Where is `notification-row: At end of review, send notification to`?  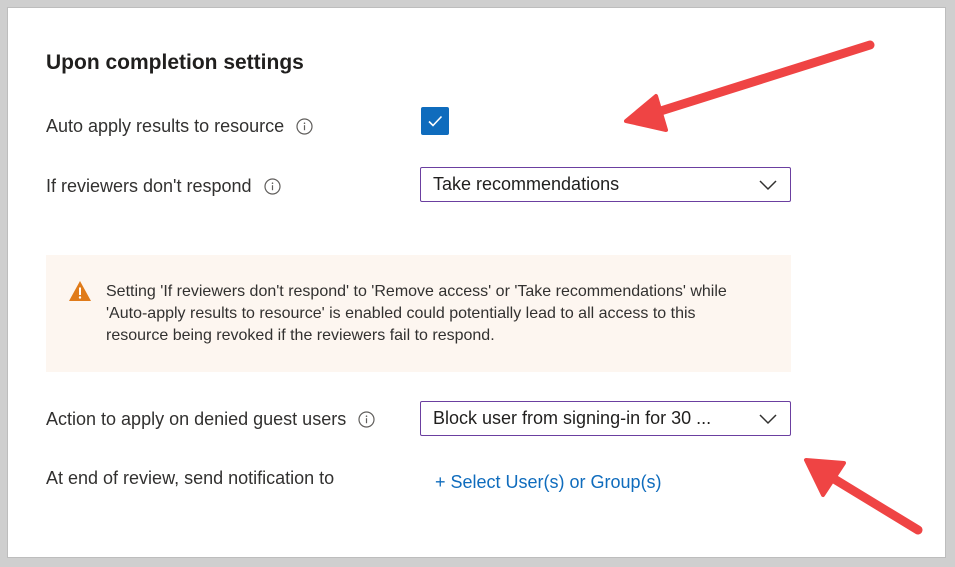 notification-row: At end of review, send notification to is located at coordinates (190, 478).